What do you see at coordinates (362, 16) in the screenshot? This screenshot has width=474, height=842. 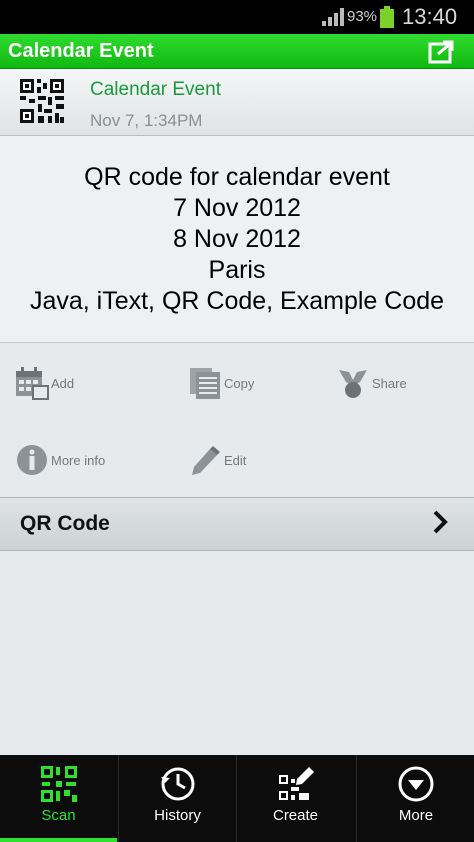 I see `battery-percent: 93%` at bounding box center [362, 16].